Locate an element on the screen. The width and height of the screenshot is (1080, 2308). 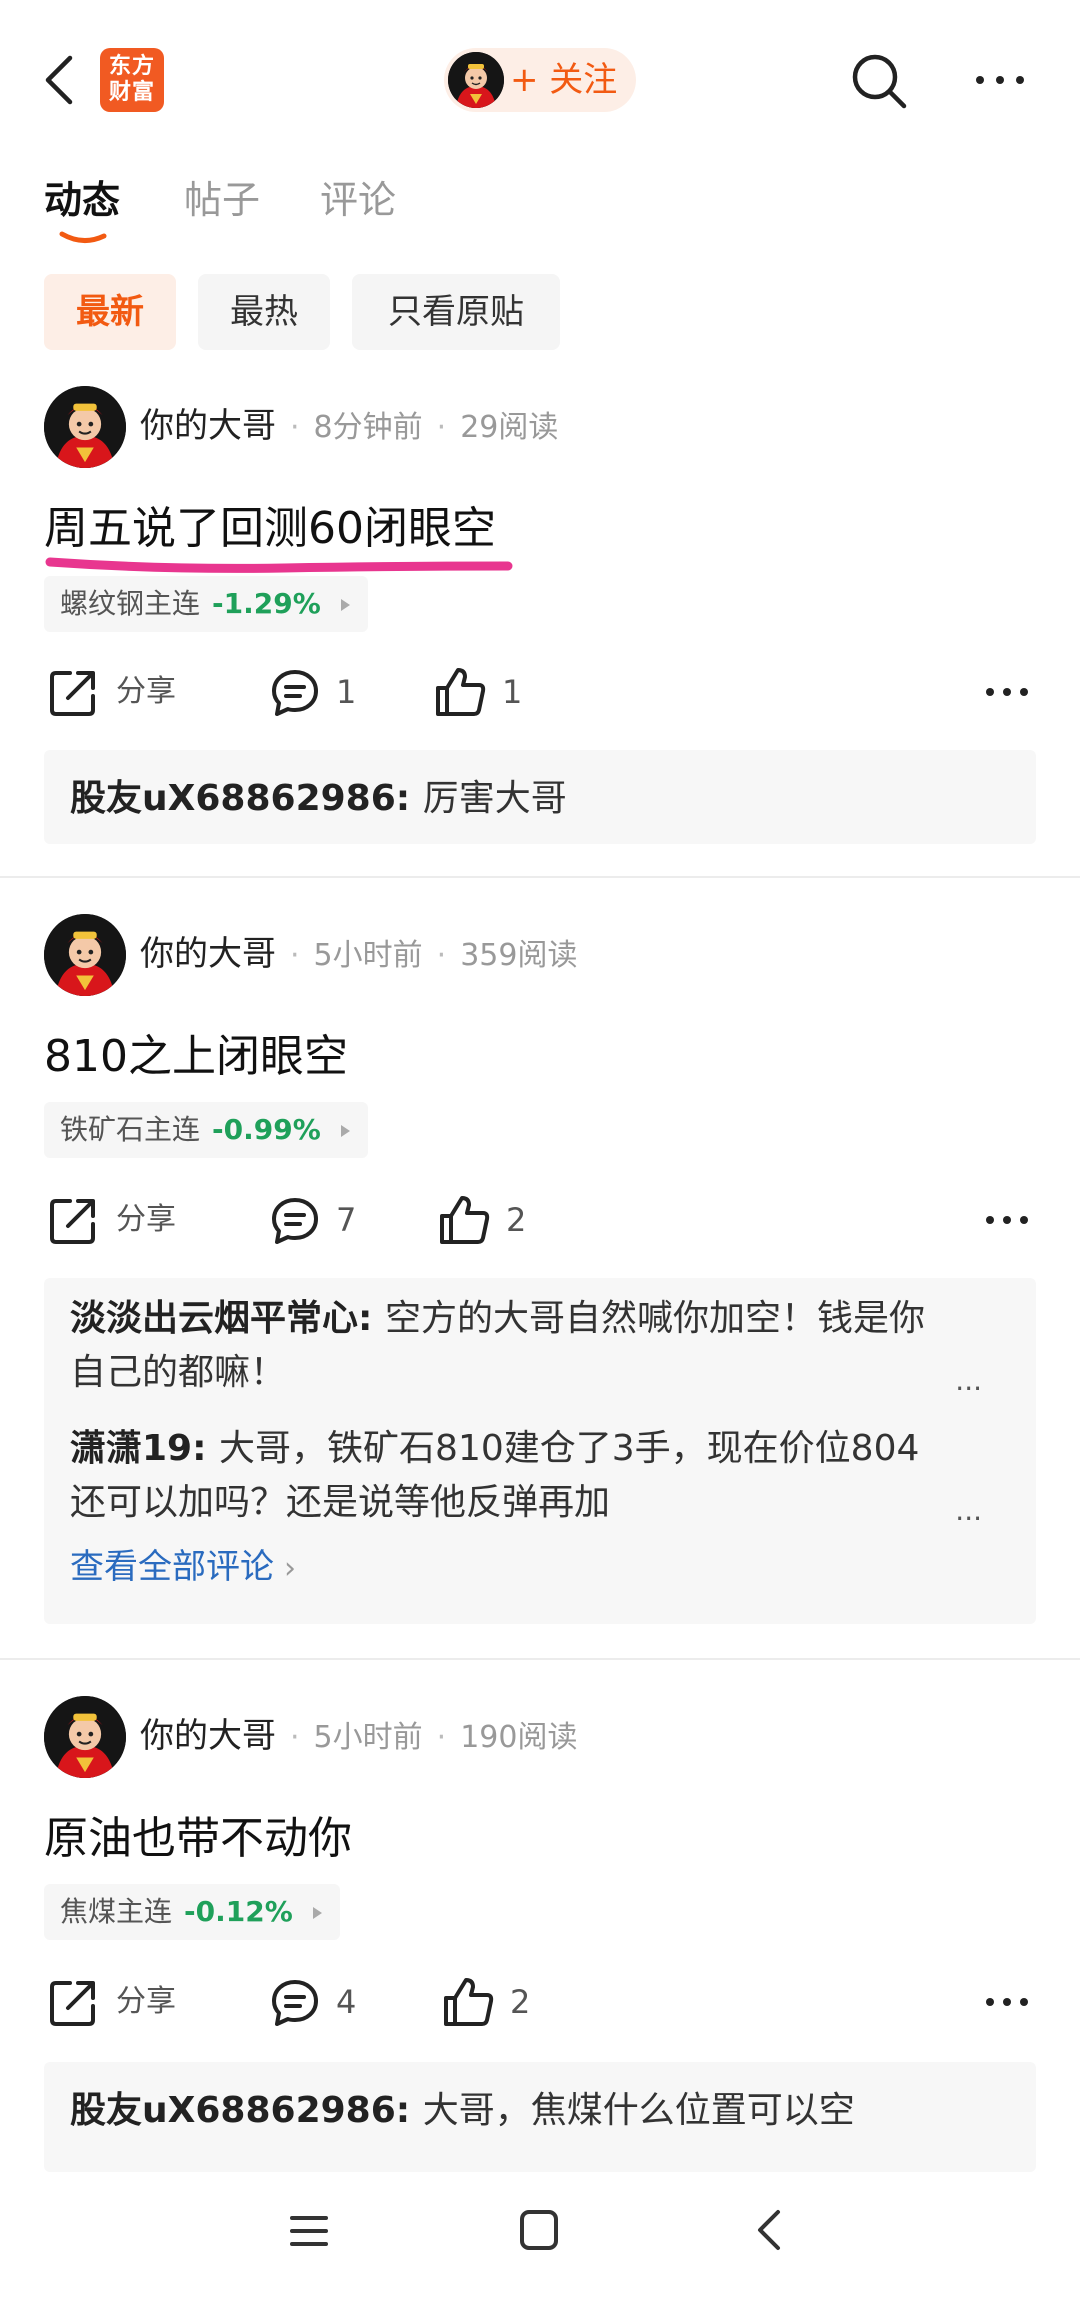
content-tabs: 动态 帖子 评论 is located at coordinates (540, 210).